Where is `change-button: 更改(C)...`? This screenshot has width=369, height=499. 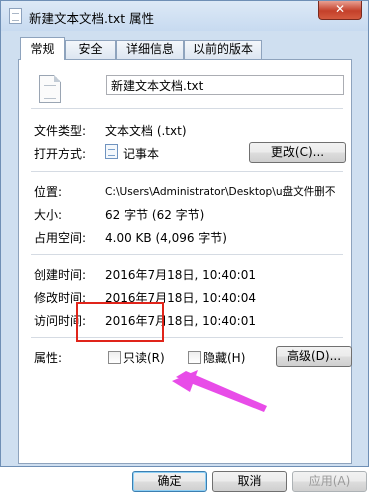 change-button: 更改(C)... is located at coordinates (297, 152).